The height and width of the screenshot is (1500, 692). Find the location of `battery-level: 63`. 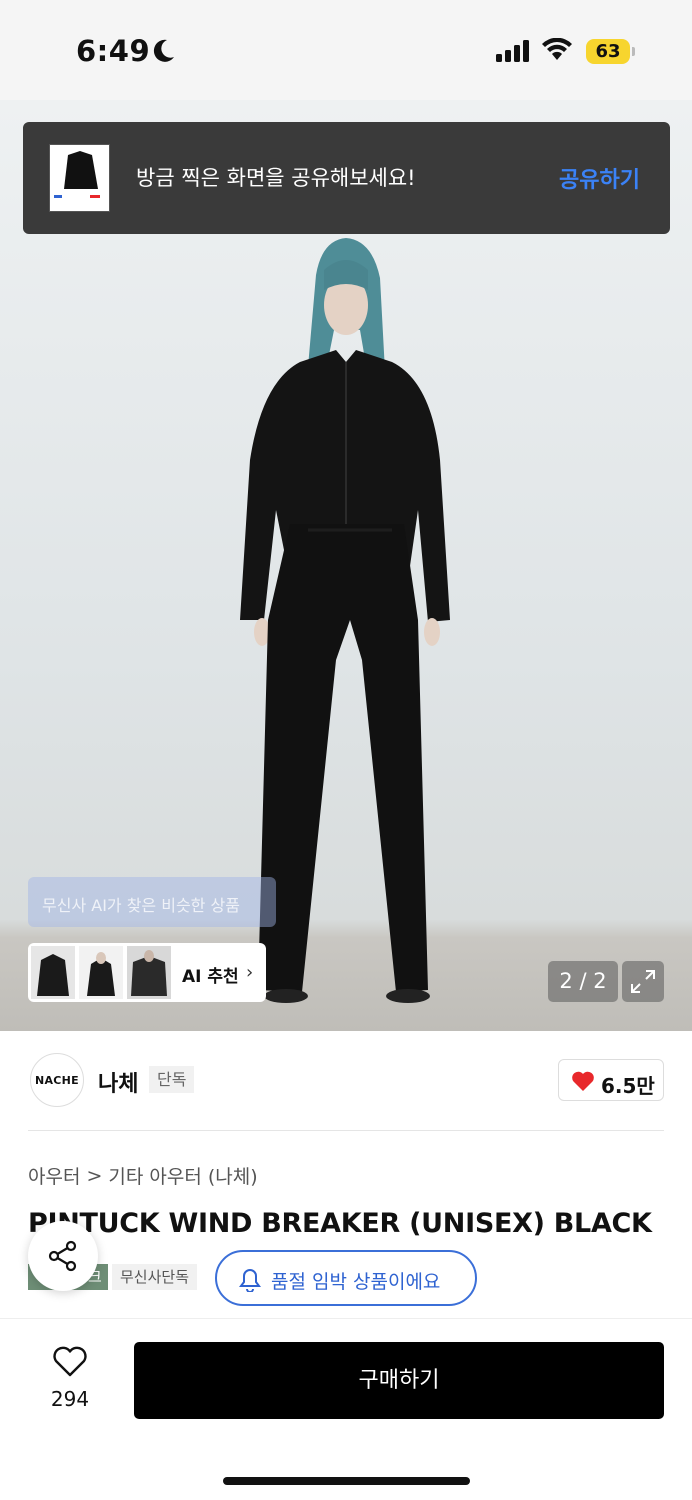

battery-level: 63 is located at coordinates (608, 51).